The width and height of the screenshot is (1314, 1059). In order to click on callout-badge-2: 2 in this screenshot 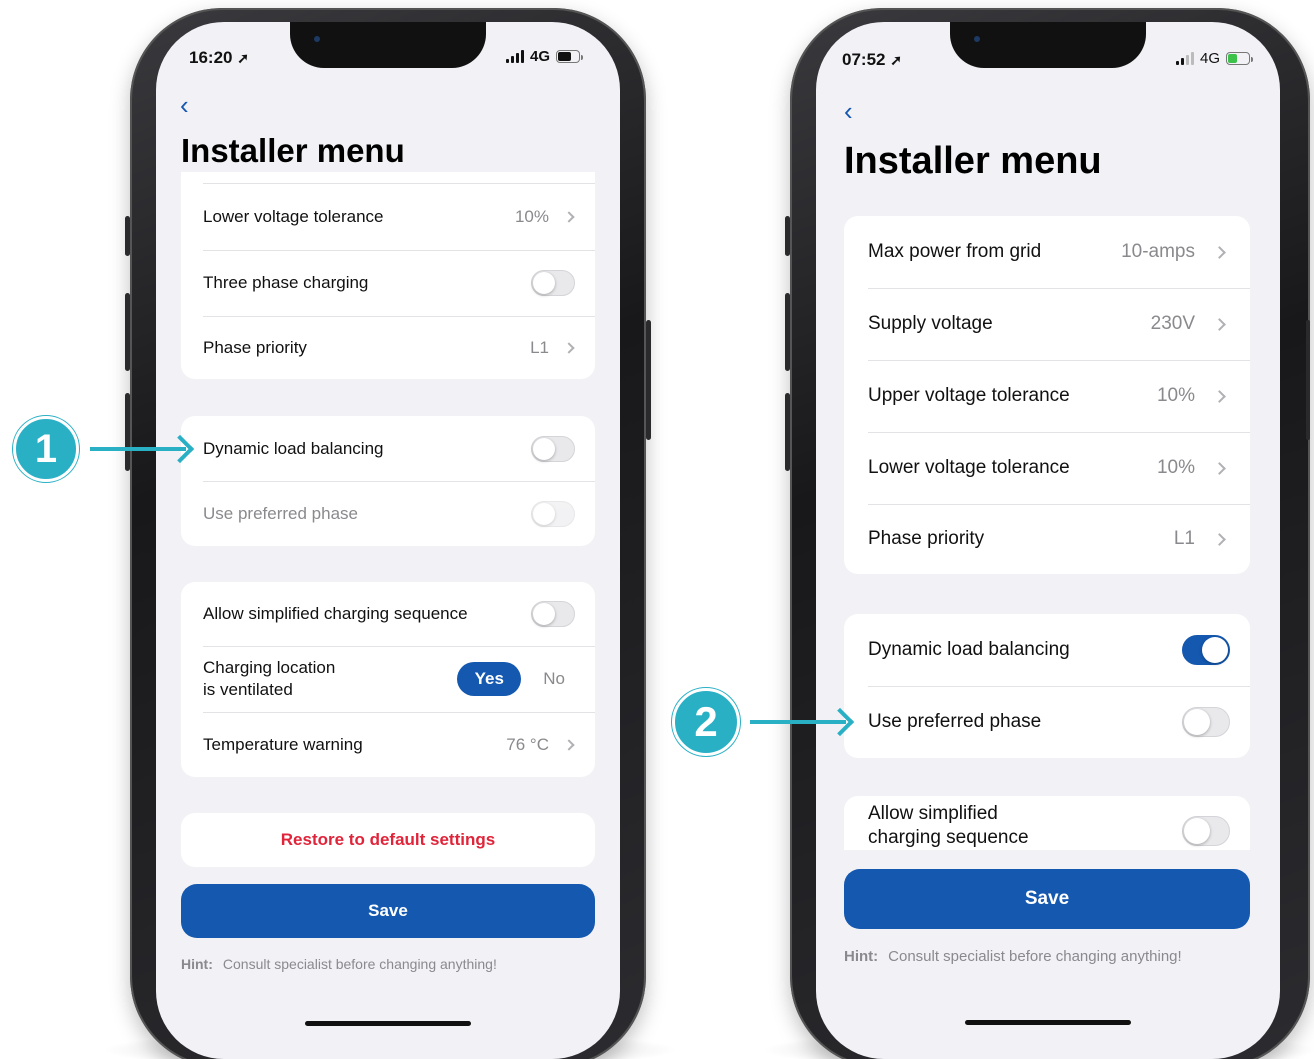, I will do `click(706, 722)`.